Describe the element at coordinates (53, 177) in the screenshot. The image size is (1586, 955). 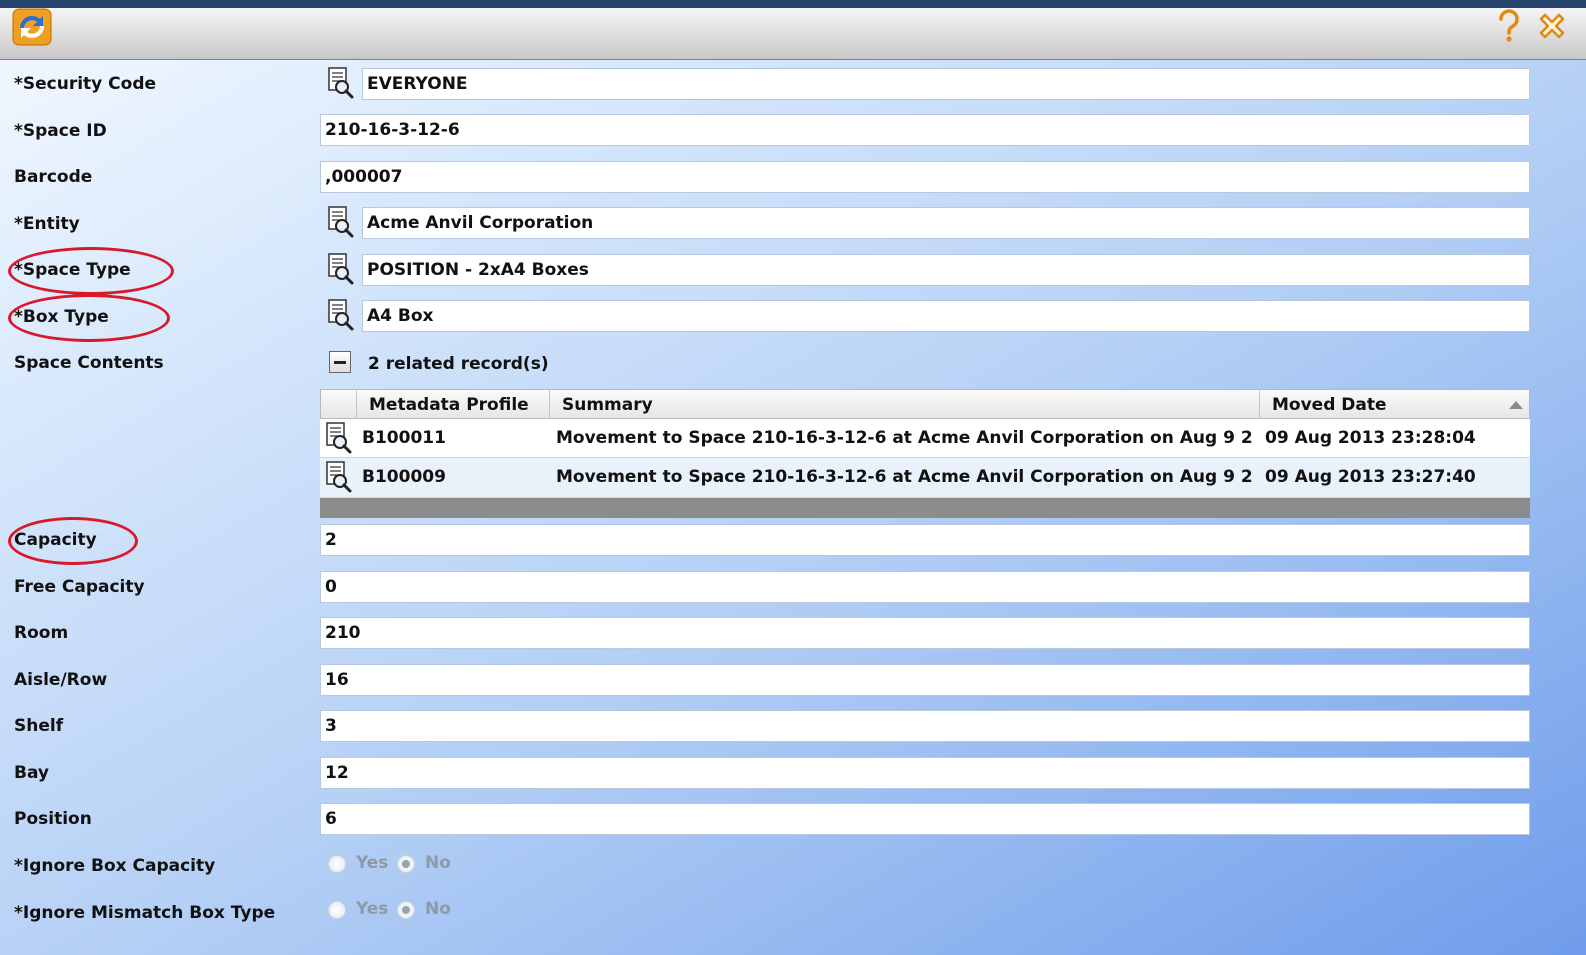
I see `barcode-label: Barcode` at that location.